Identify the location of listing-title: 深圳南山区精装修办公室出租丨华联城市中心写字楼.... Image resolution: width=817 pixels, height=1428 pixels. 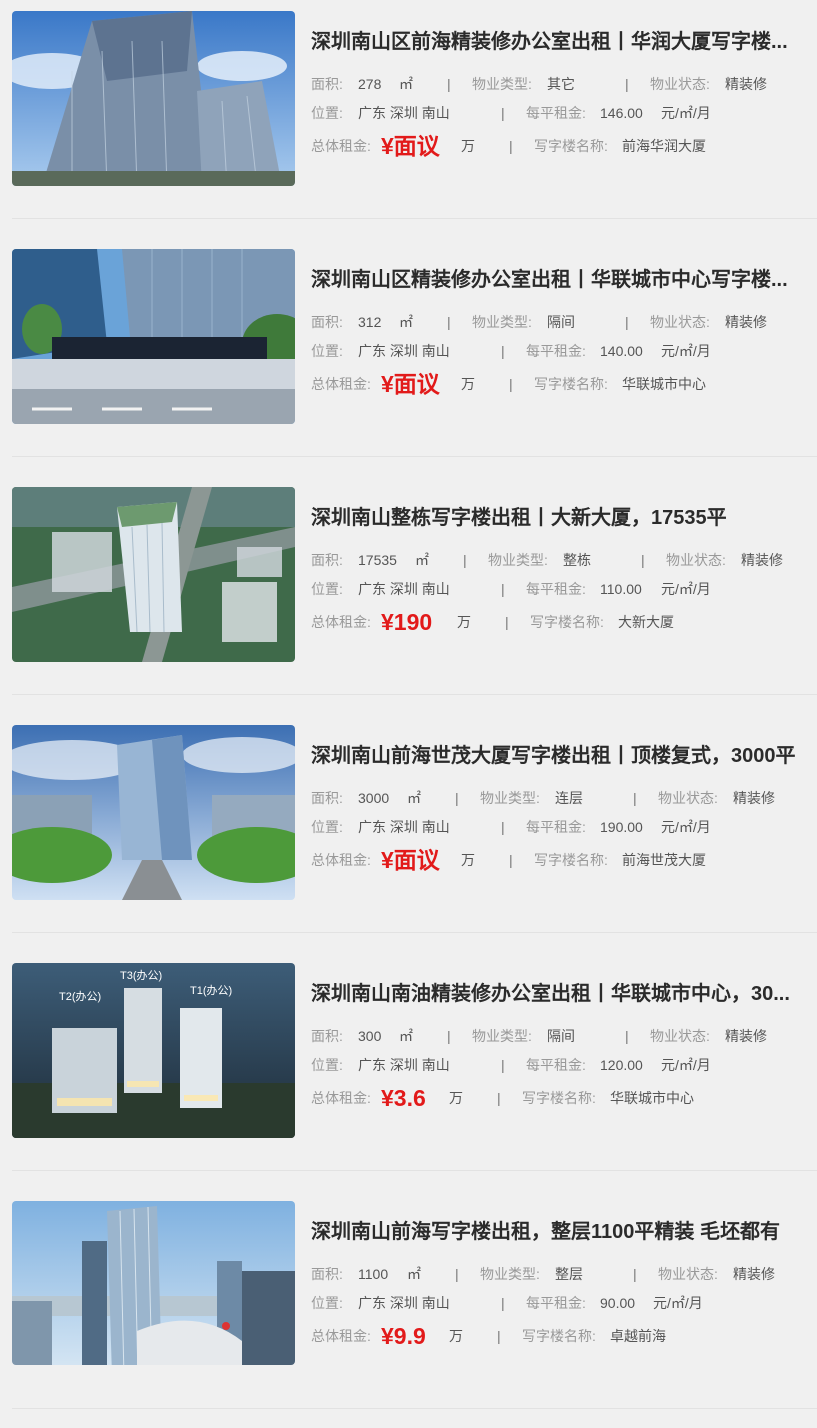
(556, 280).